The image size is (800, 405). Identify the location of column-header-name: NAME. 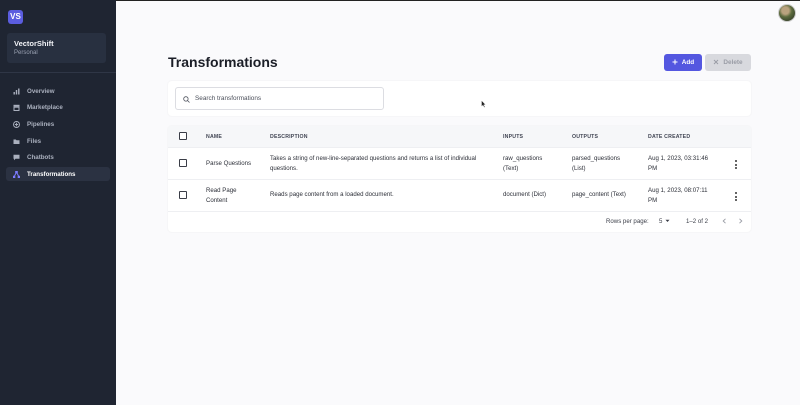
(214, 137).